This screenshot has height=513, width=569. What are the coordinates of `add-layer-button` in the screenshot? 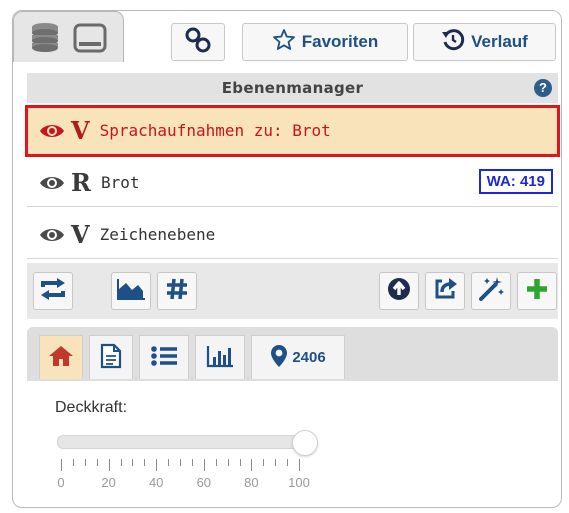 It's located at (537, 291).